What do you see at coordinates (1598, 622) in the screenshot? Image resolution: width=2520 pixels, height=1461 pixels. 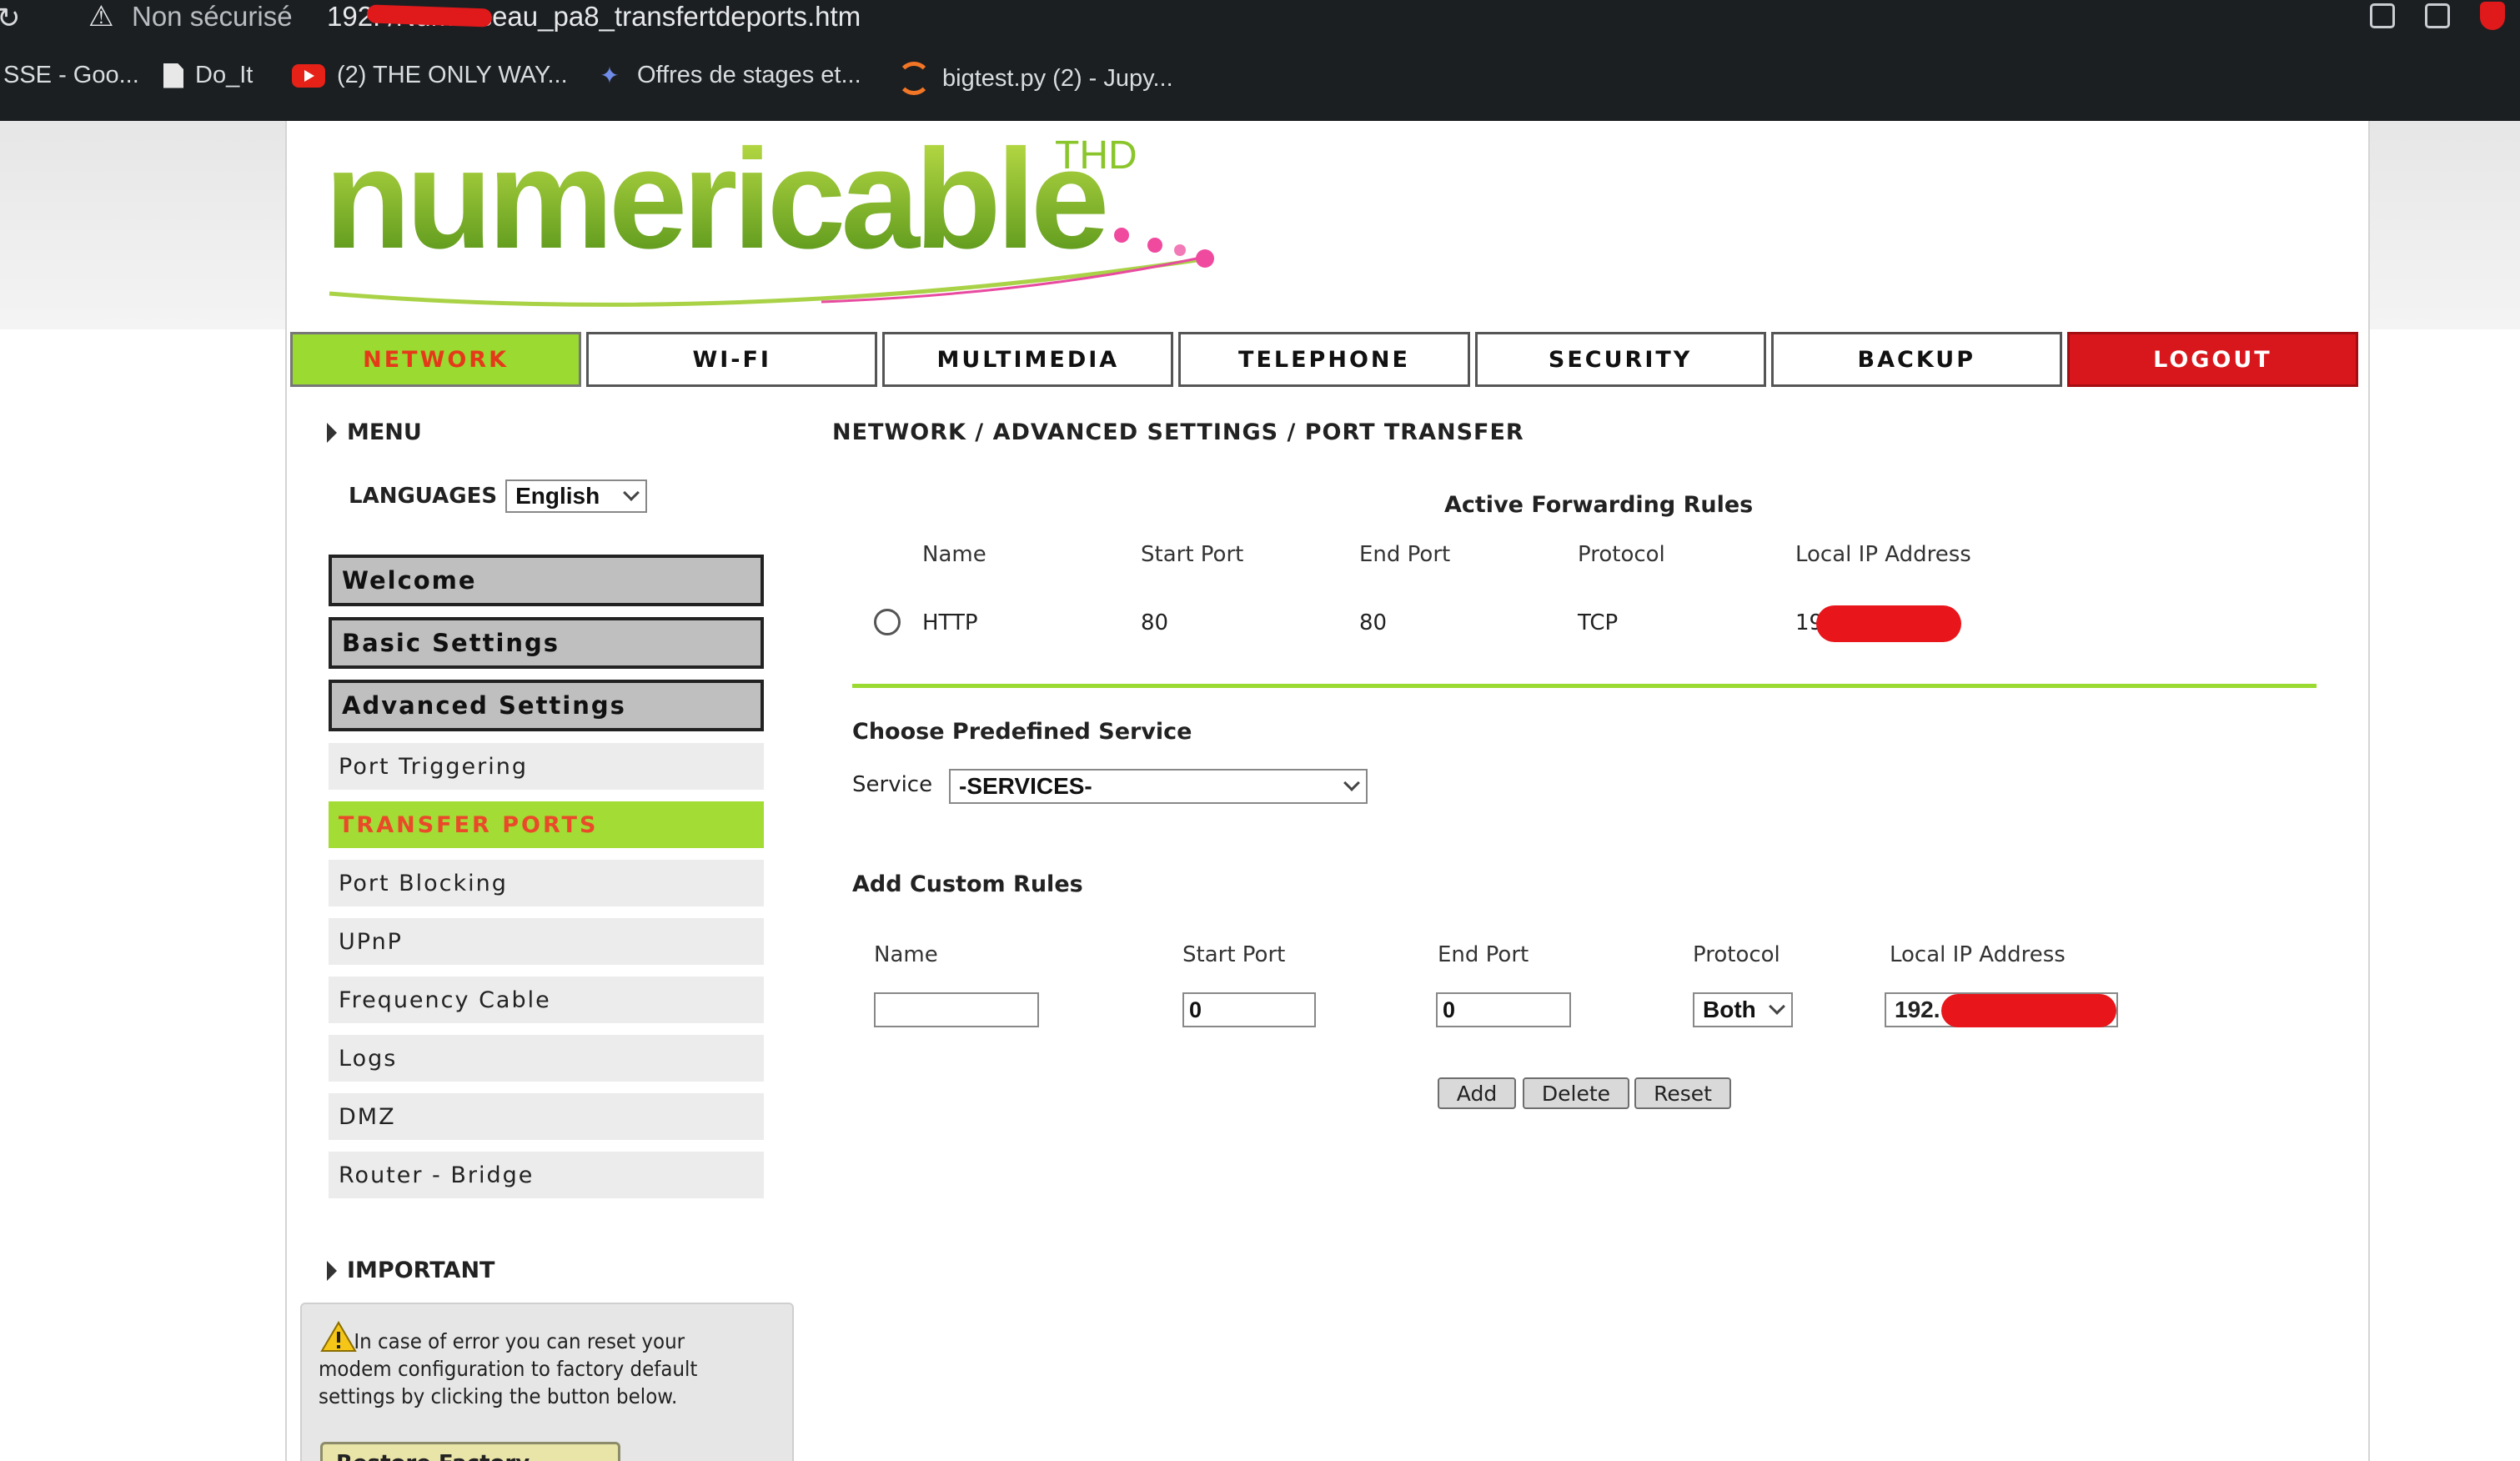 I see `rule-protocol: TCP` at bounding box center [1598, 622].